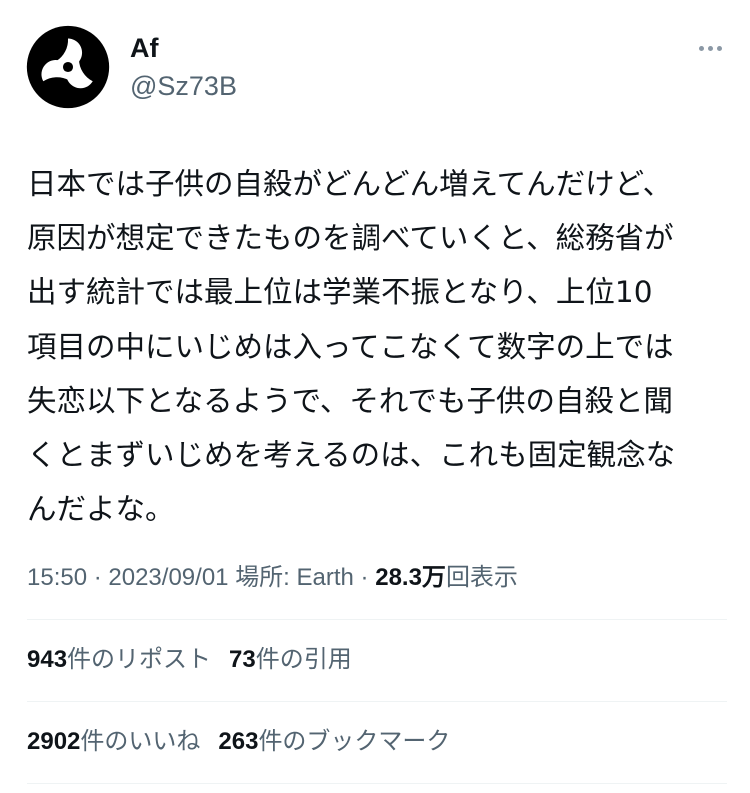 The image size is (750, 793). I want to click on likes-label: 件のいいね, so click(140, 741).